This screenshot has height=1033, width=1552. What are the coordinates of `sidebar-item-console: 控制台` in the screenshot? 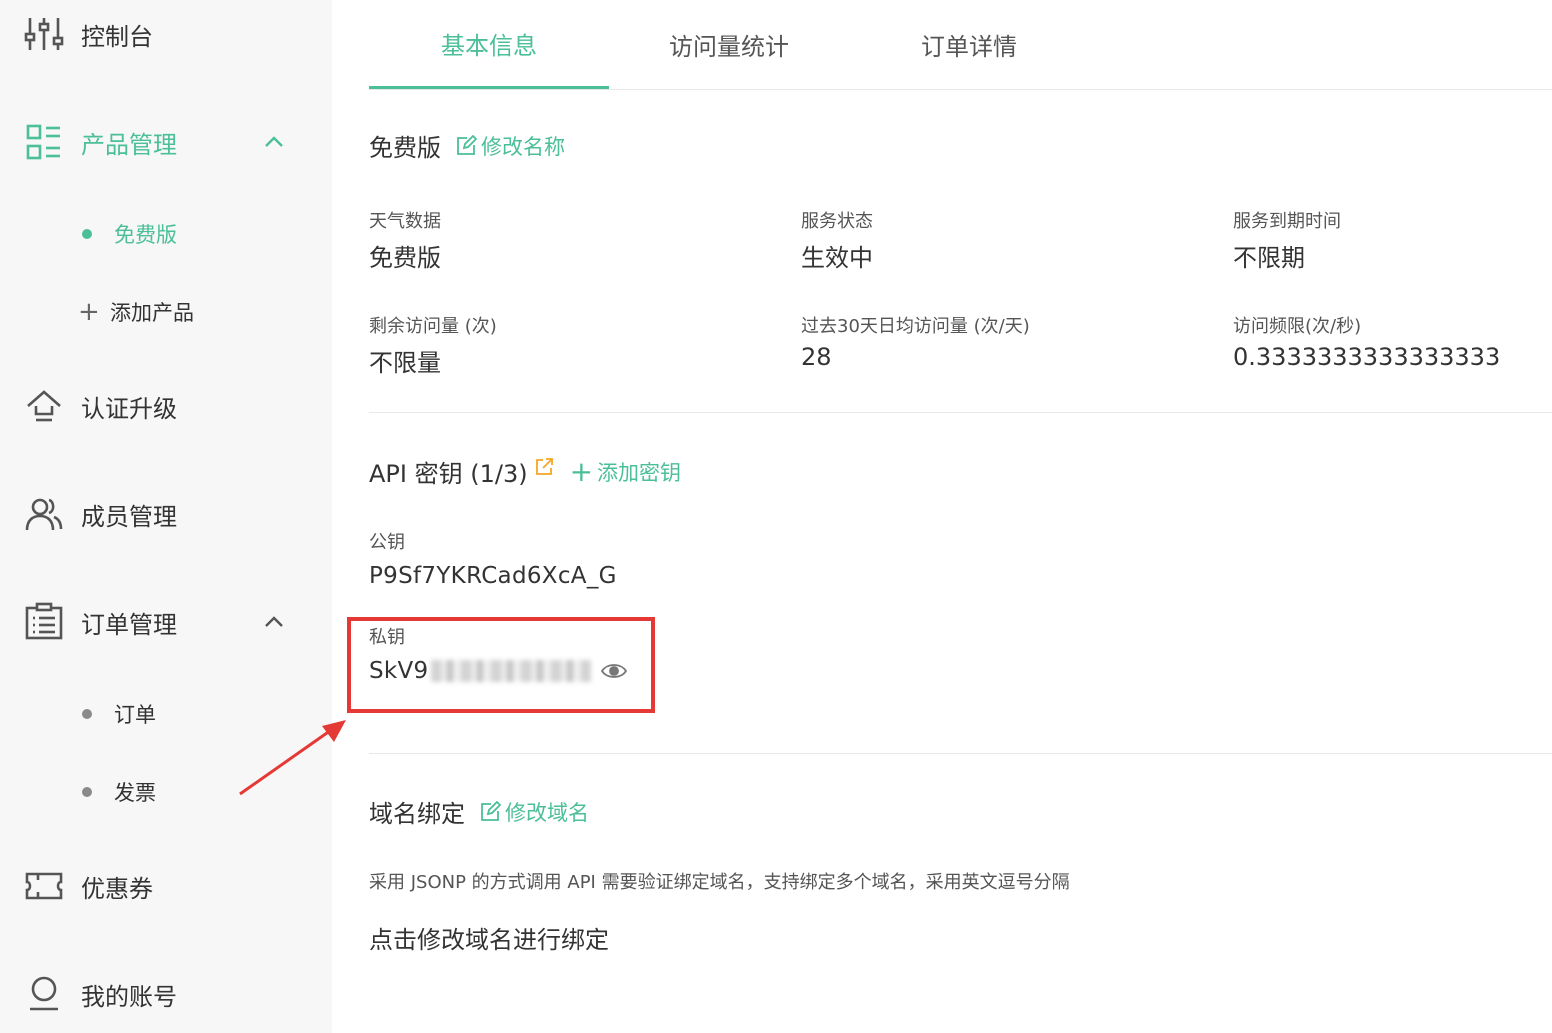 It's located at (88, 34).